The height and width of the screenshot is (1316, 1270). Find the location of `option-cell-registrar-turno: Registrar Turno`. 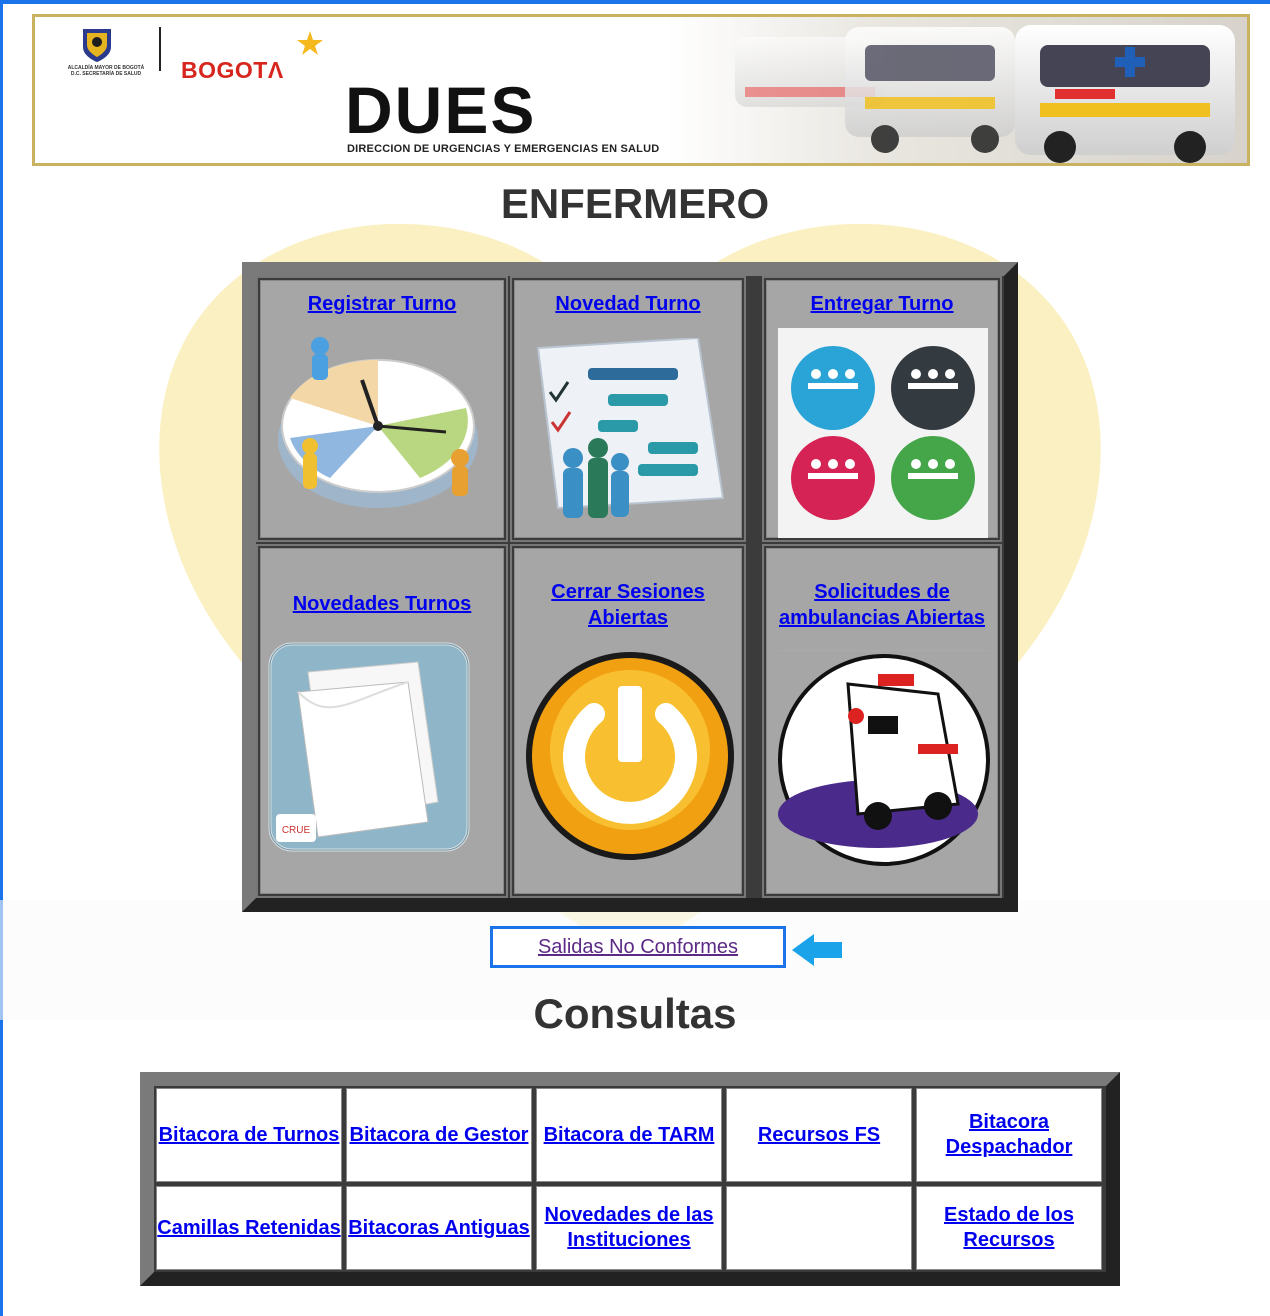

option-cell-registrar-turno: Registrar Turno is located at coordinates (382, 409).